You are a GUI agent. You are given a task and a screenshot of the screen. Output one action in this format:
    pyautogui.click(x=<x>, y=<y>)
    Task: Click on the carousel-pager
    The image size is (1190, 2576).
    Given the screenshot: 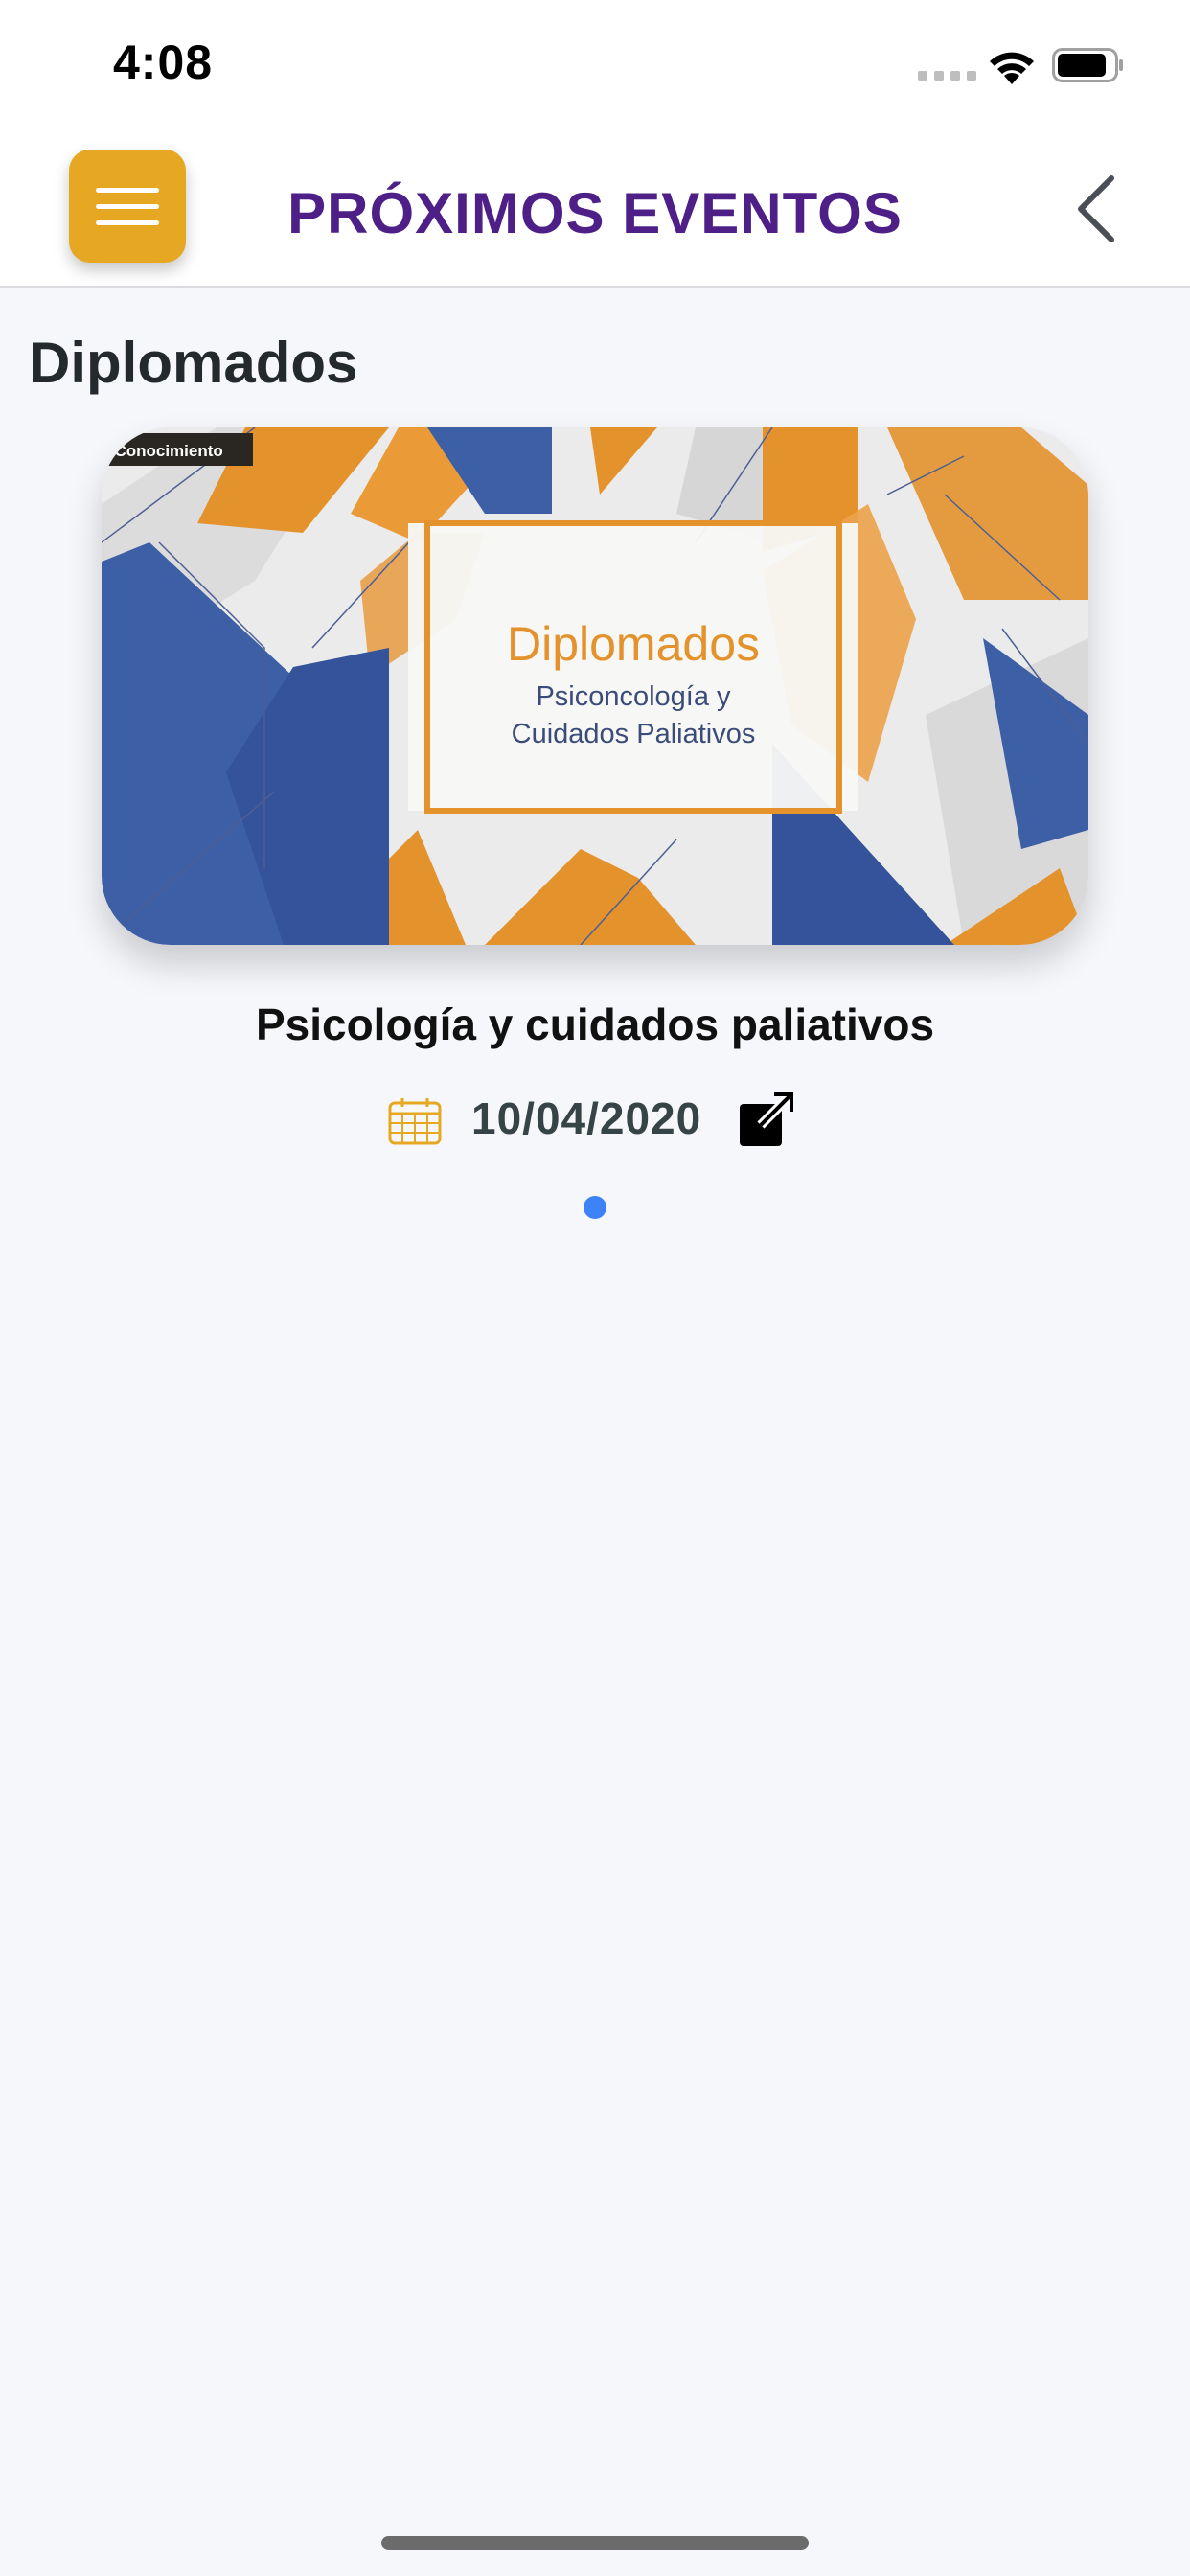 What is the action you would take?
    pyautogui.click(x=595, y=1207)
    